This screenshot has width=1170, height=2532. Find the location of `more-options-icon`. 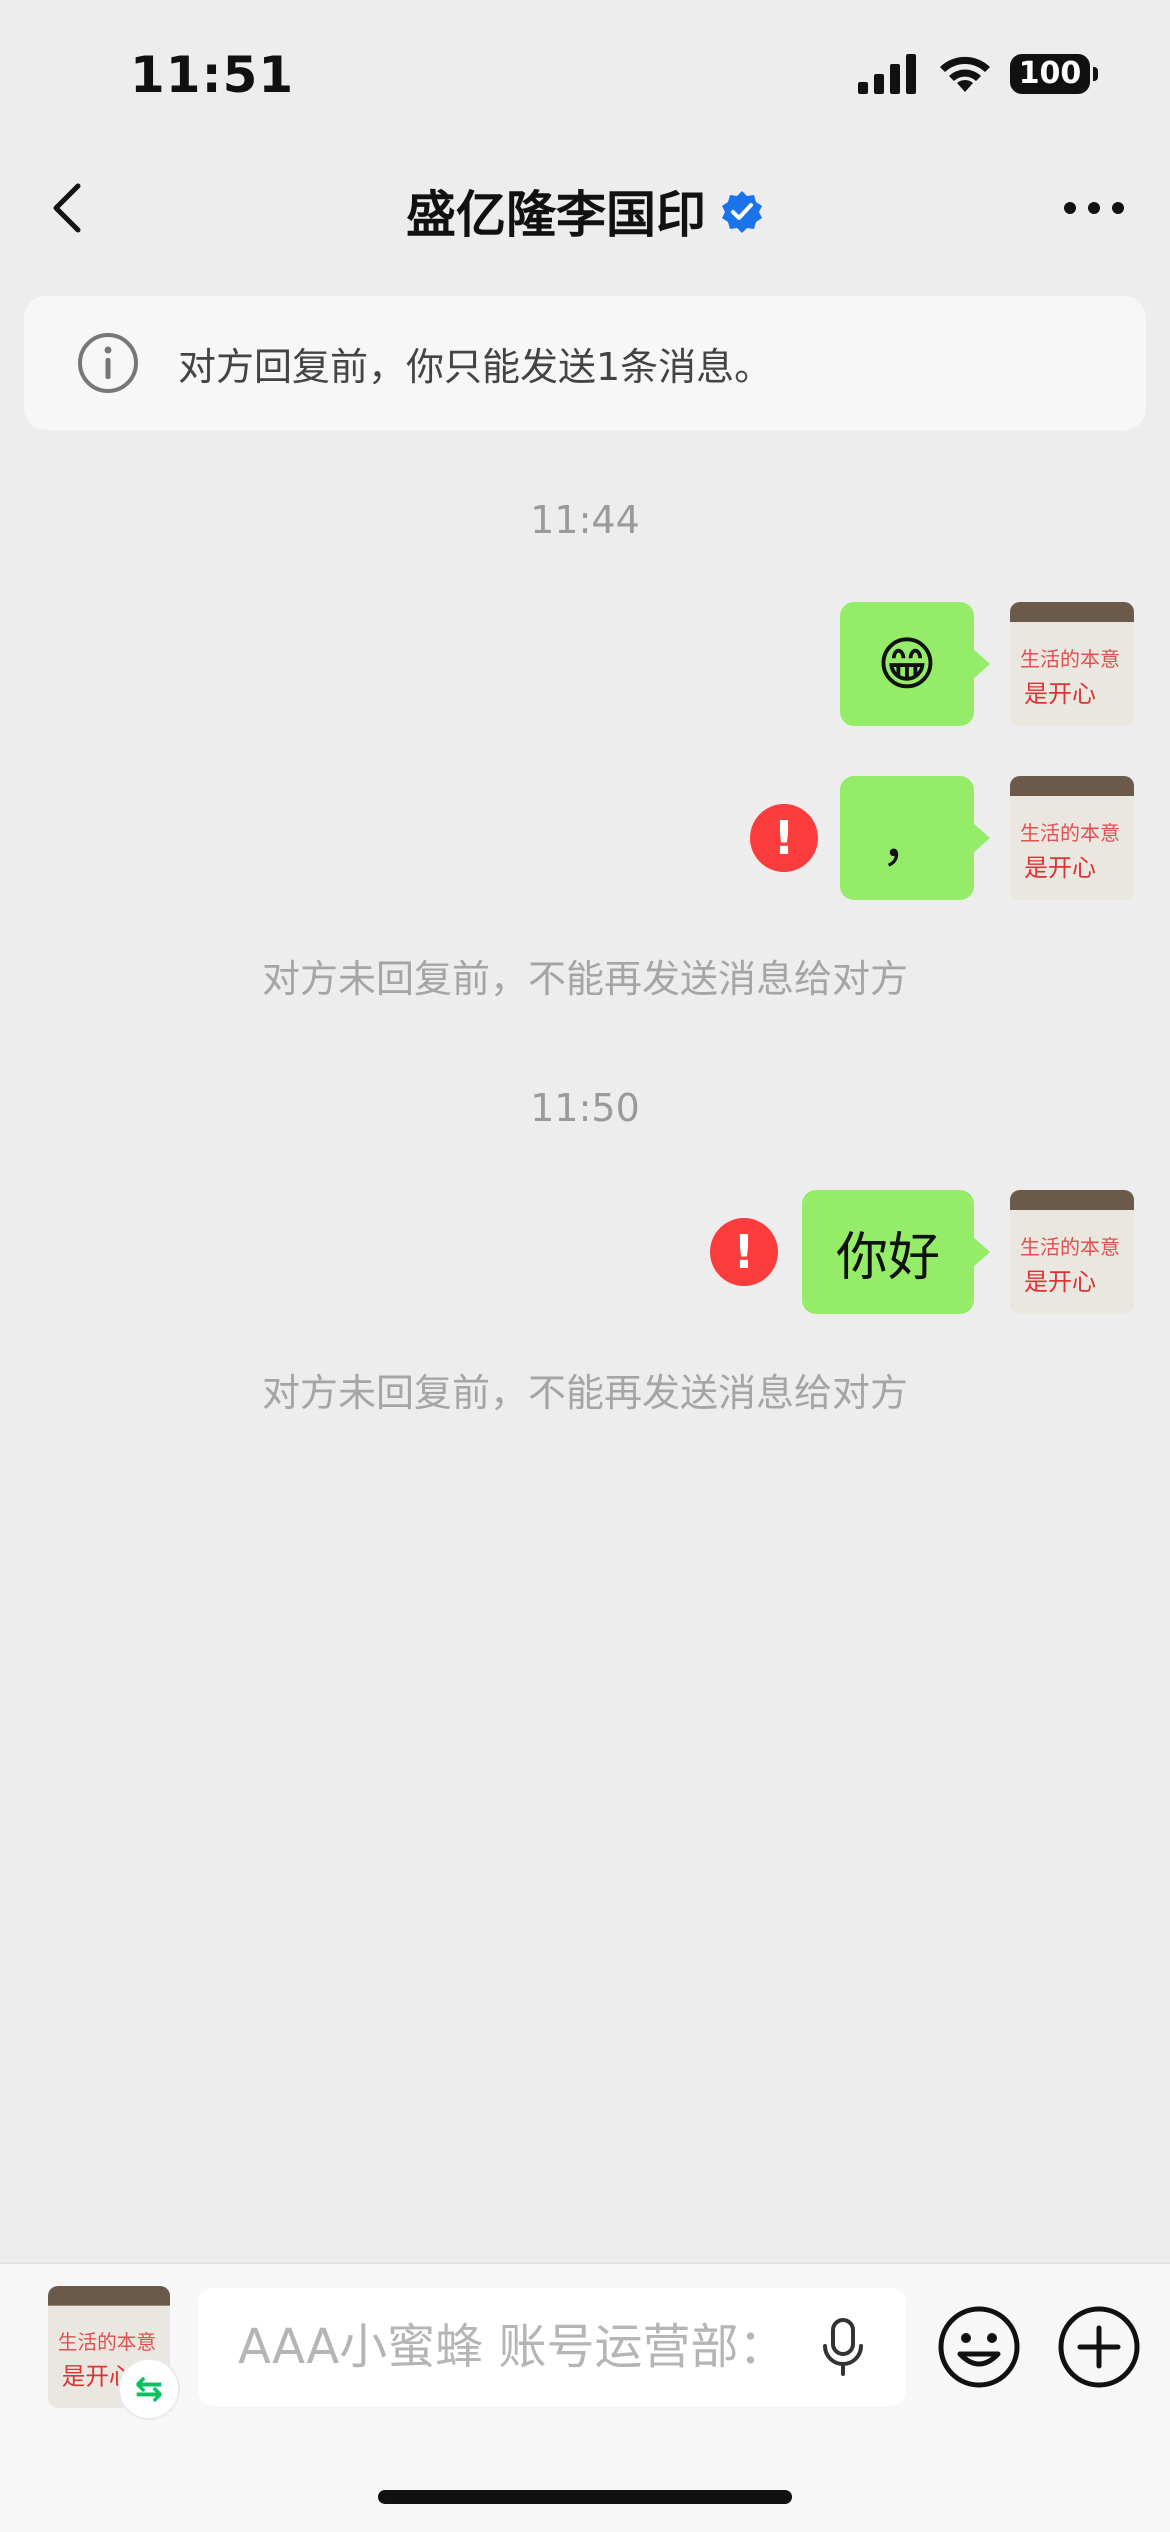

more-options-icon is located at coordinates (1094, 208).